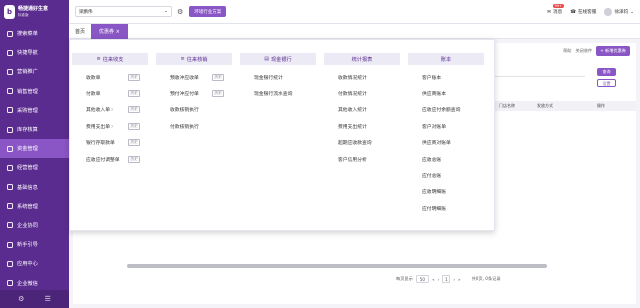  I want to click on sidebar-item: 营销推广, so click(34, 71).